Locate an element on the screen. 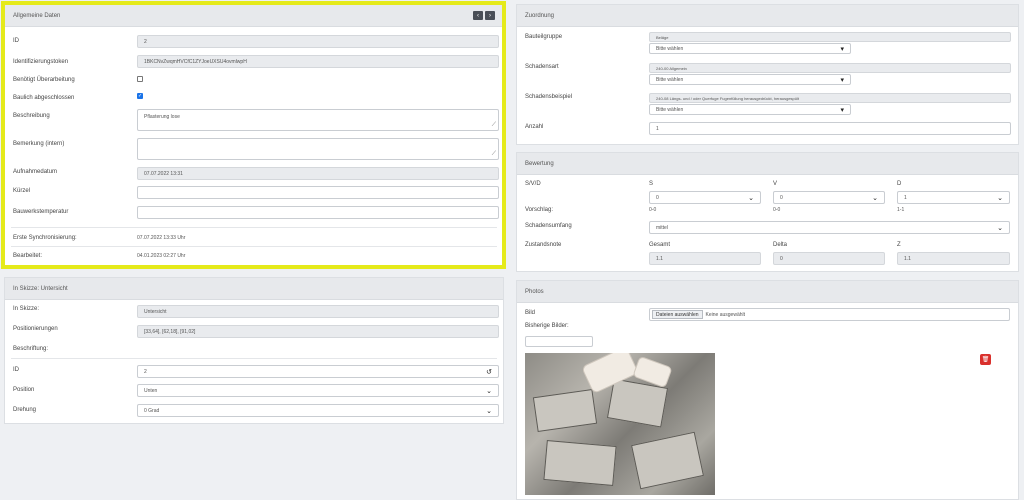 Image resolution: width=1024 pixels, height=500 pixels. position-label: Position is located at coordinates (24, 390).